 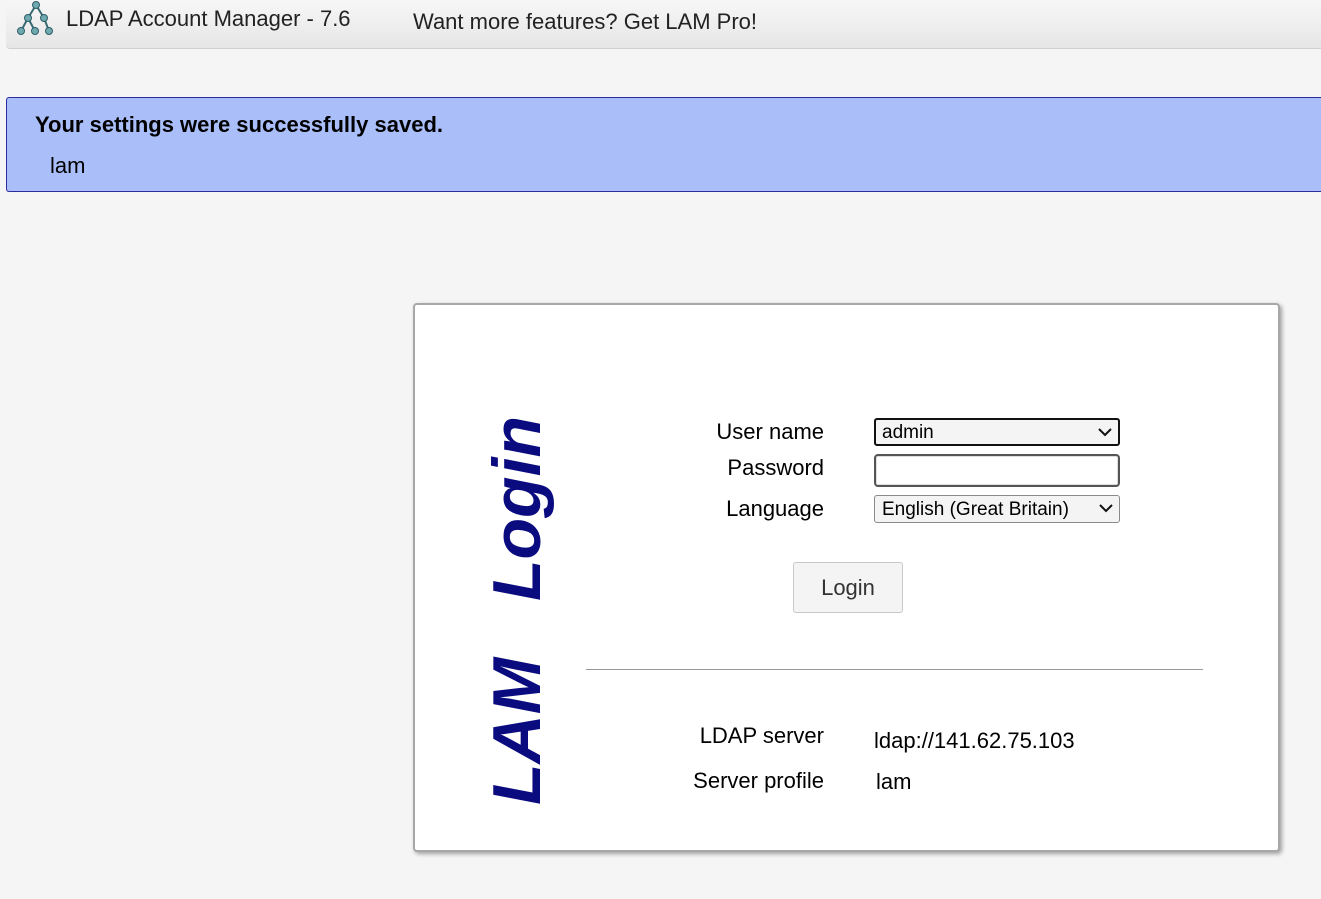 What do you see at coordinates (775, 508) in the screenshot?
I see `language-label: Language` at bounding box center [775, 508].